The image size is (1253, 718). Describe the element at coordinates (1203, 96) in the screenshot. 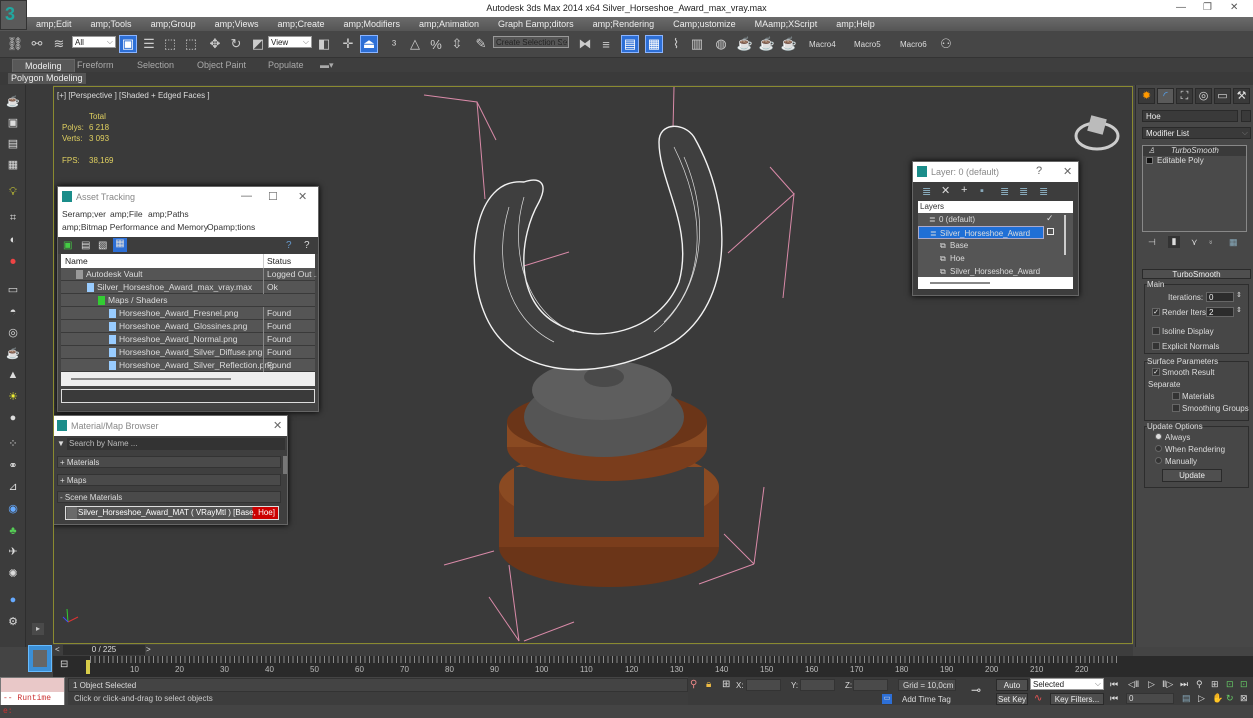

I see `motion-tab-icon: ◎` at that location.